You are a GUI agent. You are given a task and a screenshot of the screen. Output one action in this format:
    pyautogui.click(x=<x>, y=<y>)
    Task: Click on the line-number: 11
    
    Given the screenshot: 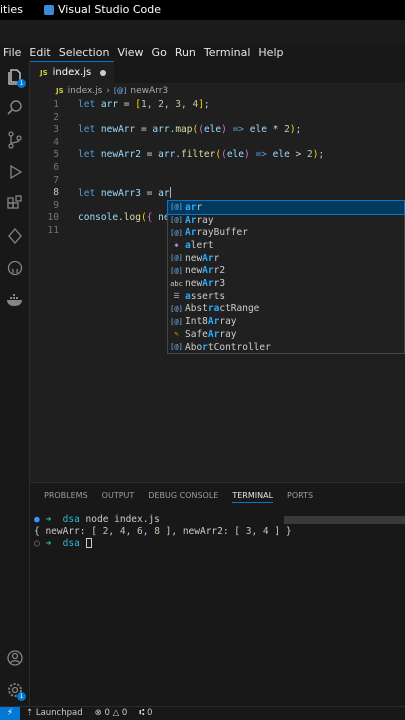 What is the action you would take?
    pyautogui.click(x=53, y=230)
    